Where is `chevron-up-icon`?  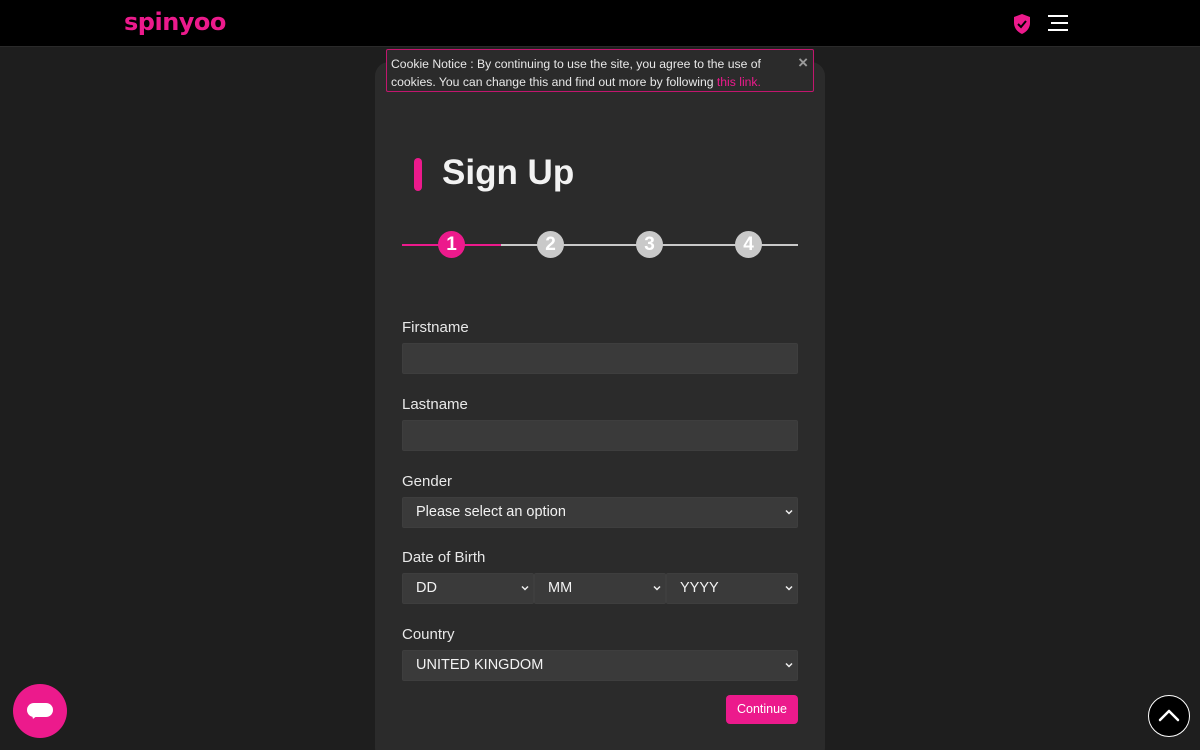 chevron-up-icon is located at coordinates (1168, 715).